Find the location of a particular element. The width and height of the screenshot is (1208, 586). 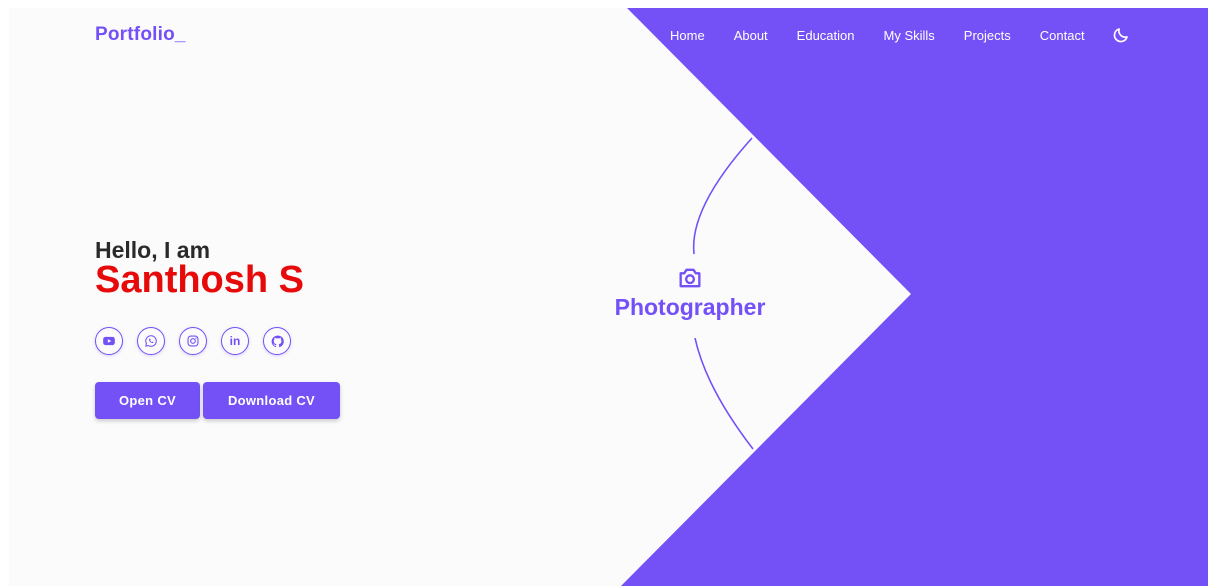

role-block: Photographer is located at coordinates (690, 292).